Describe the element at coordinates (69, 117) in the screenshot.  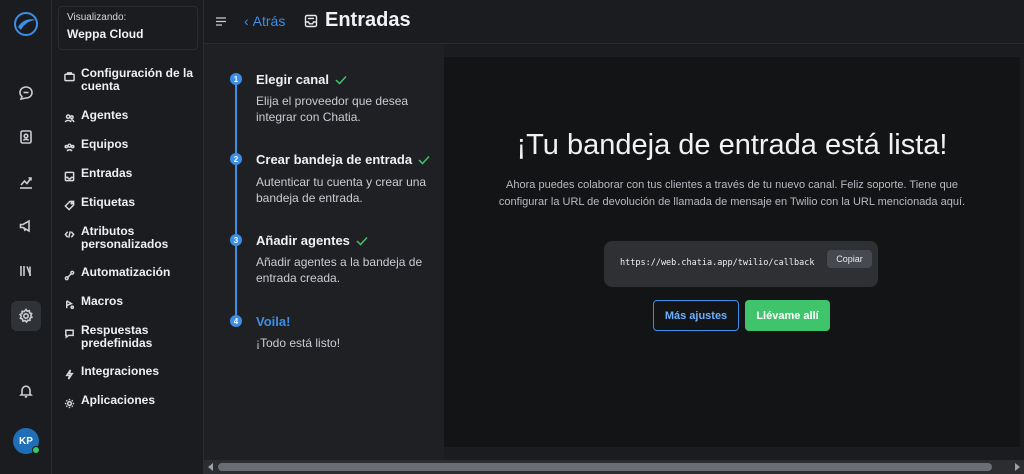
I see `people-icon` at that location.